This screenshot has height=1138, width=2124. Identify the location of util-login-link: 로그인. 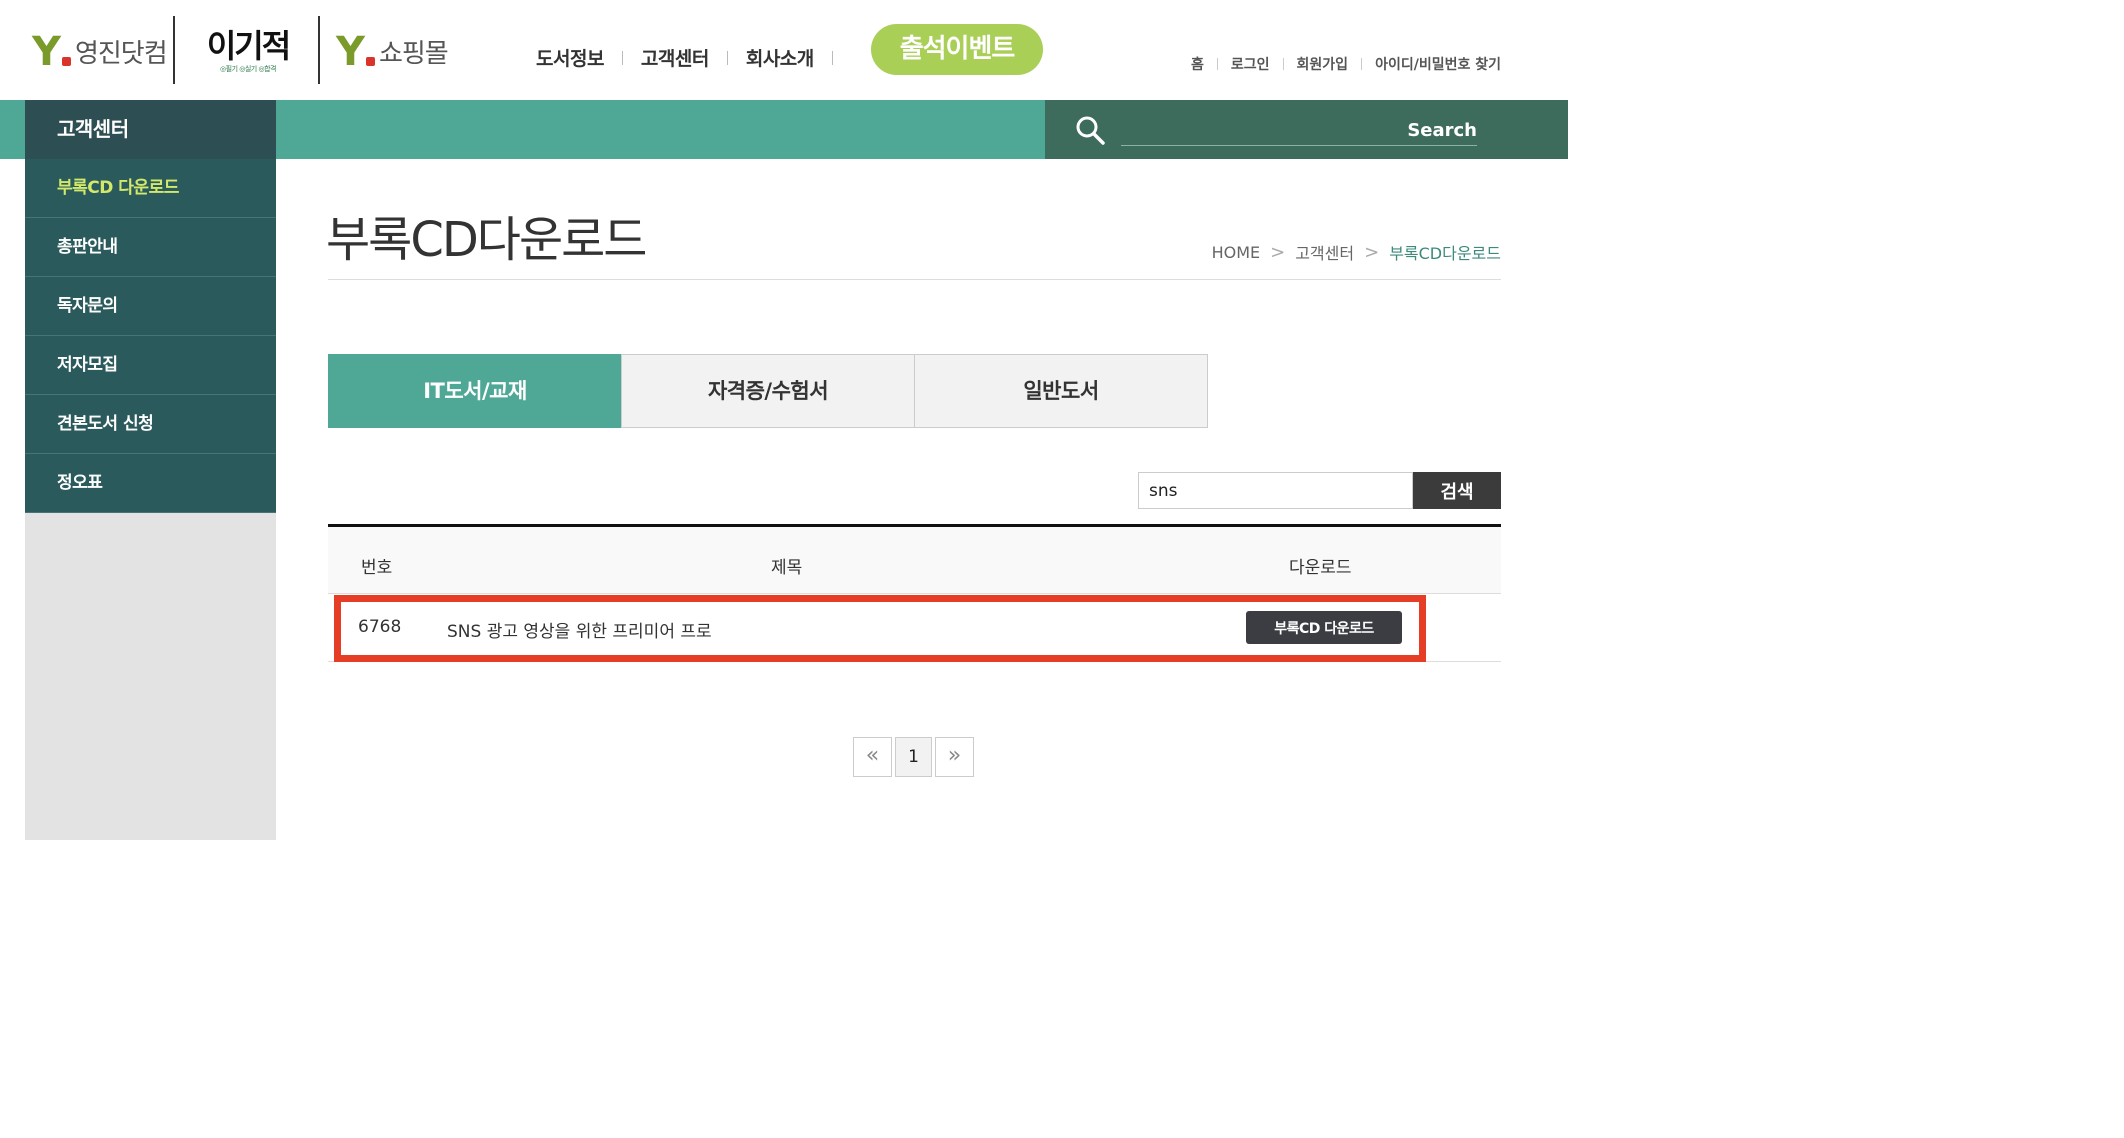
(1250, 64).